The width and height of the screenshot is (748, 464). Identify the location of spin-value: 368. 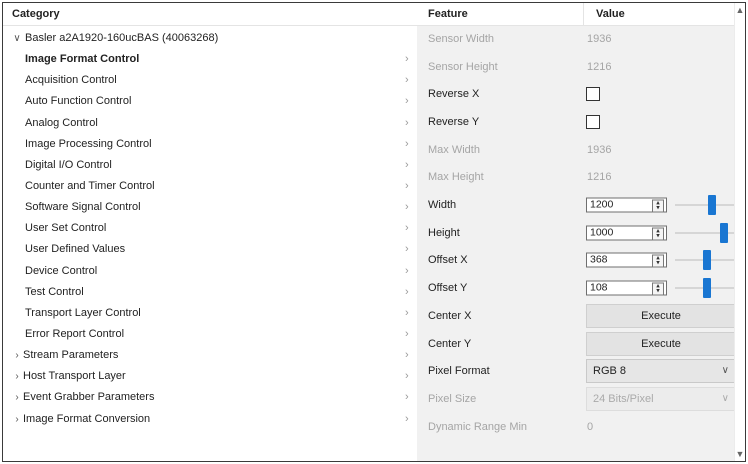
(599, 259).